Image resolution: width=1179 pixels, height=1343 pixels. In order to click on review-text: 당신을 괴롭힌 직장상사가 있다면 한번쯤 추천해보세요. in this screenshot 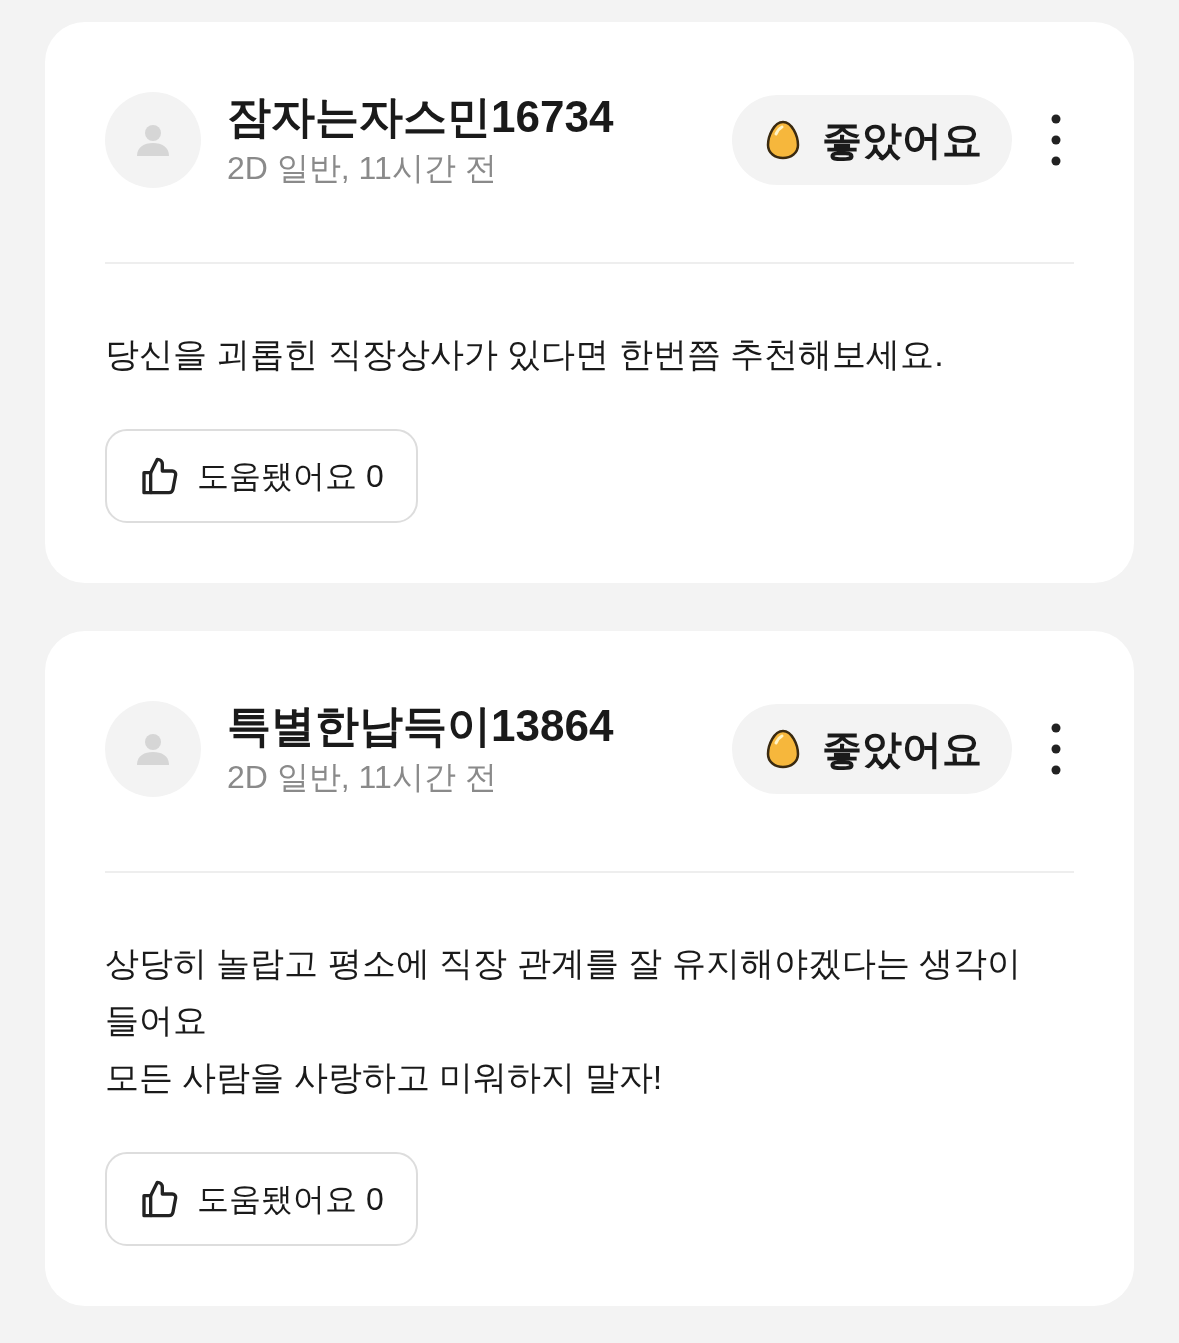, I will do `click(525, 354)`.